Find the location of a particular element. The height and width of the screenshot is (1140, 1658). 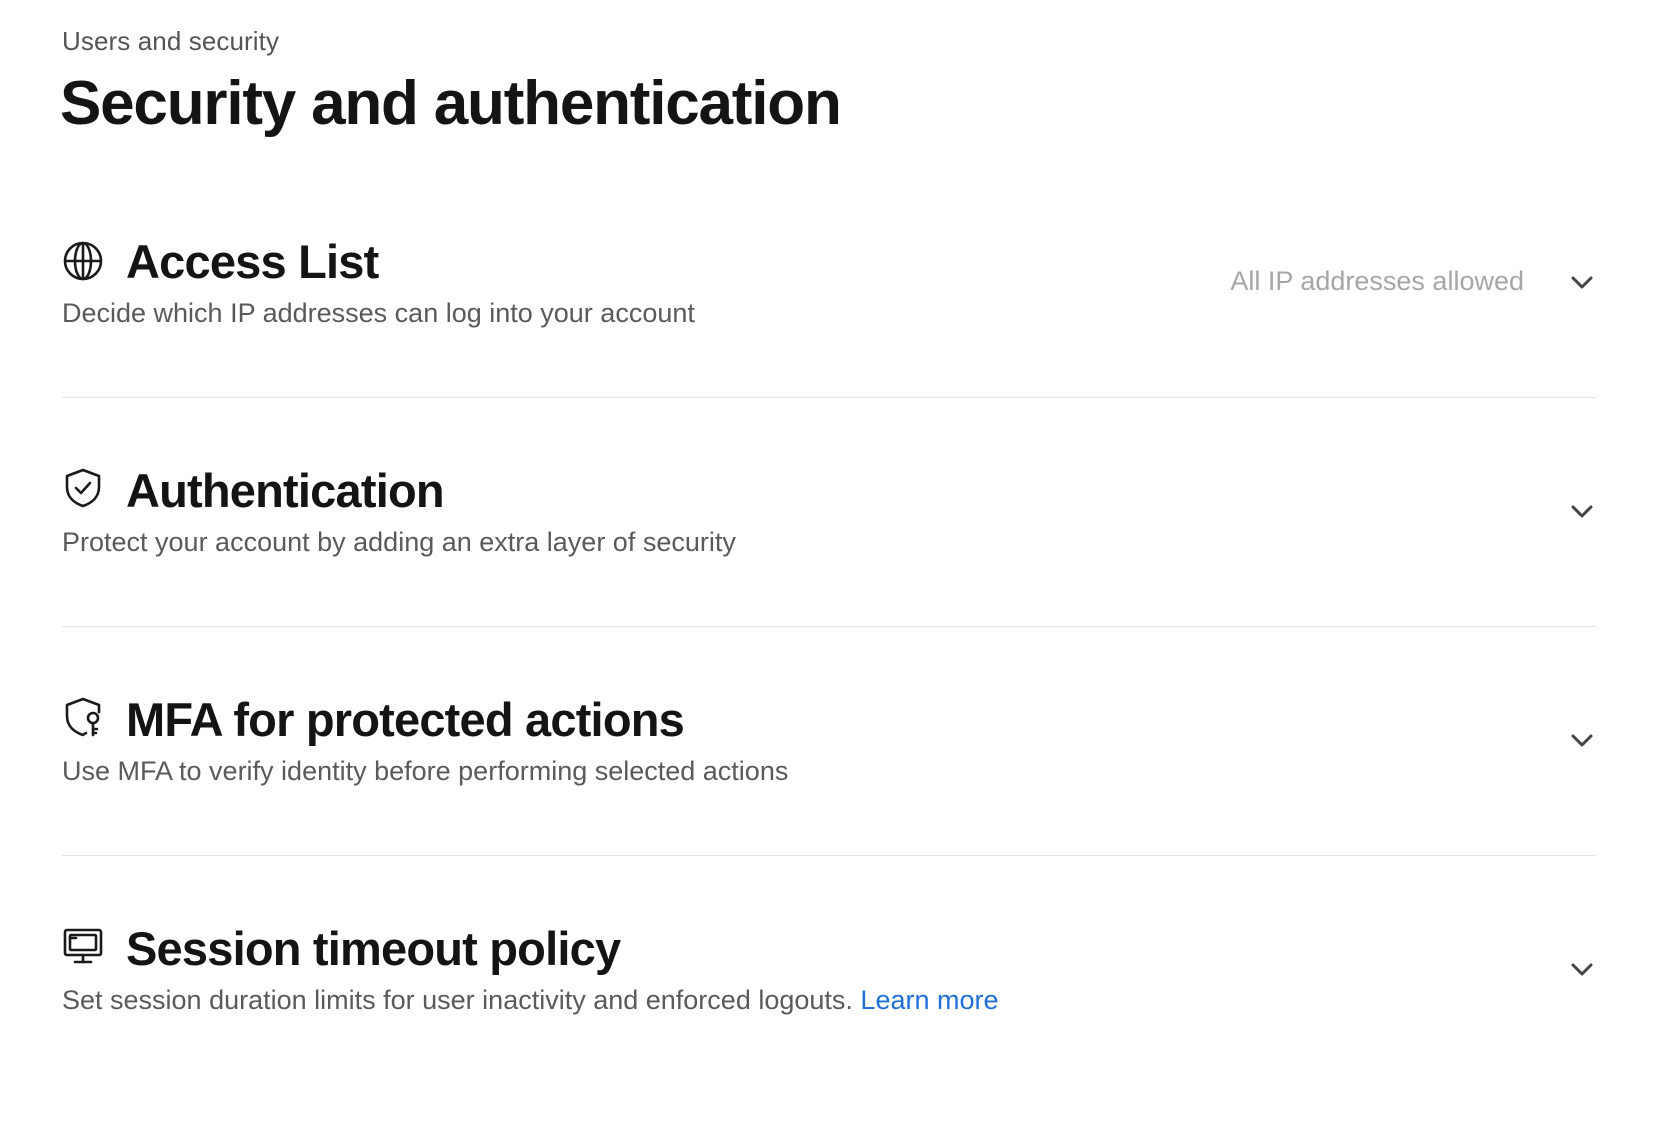

section-title: Session timeout policy is located at coordinates (373, 948).